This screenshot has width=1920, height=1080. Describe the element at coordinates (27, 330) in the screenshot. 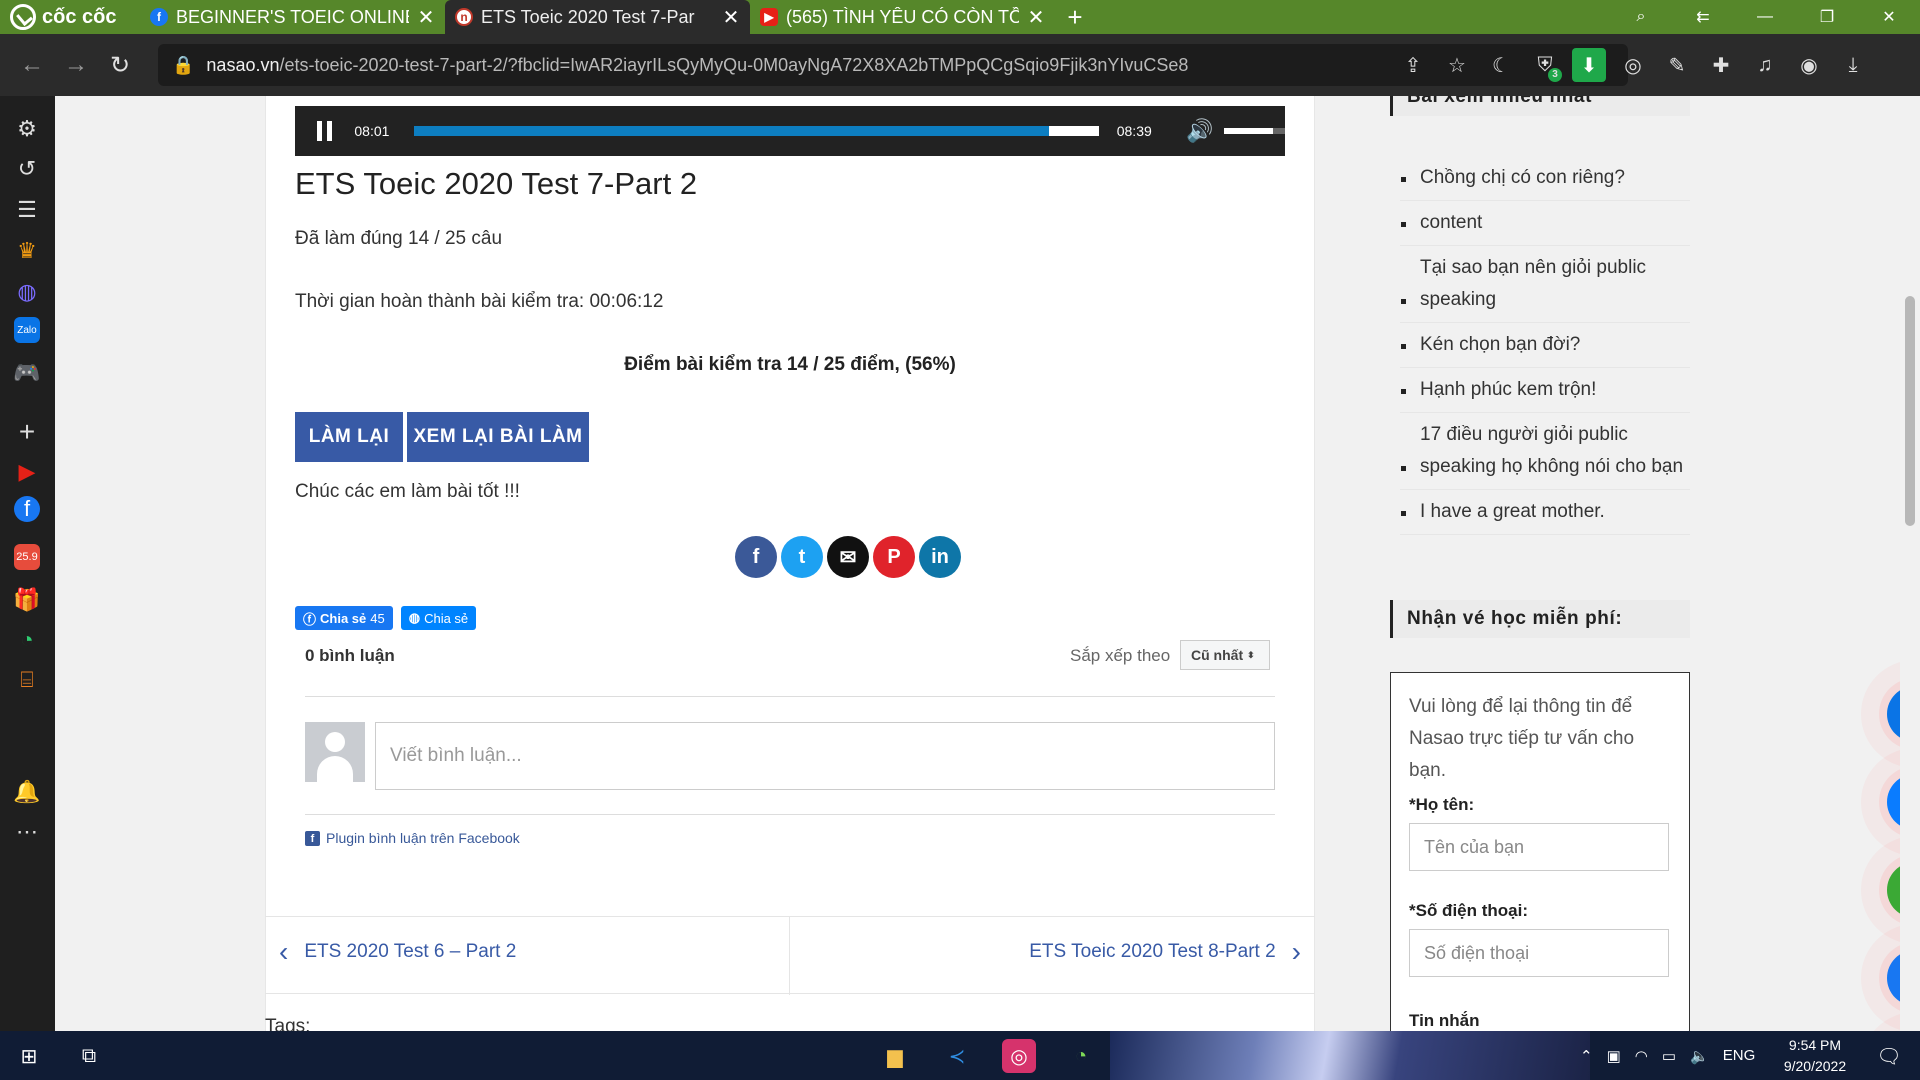

I see `zalo-icon: Zalo` at that location.